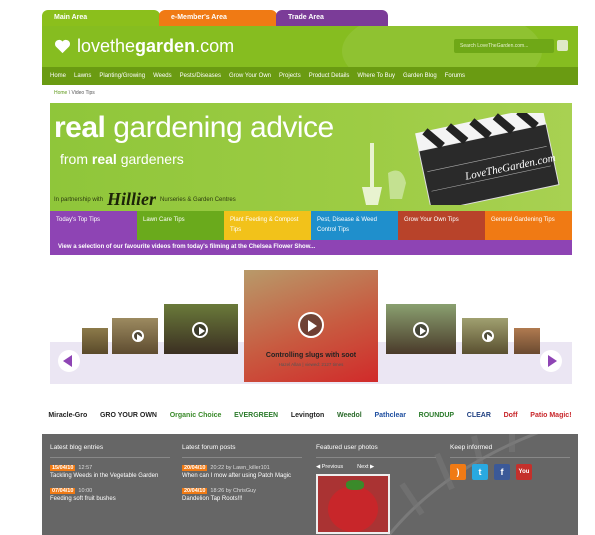 This screenshot has width=595, height=535. What do you see at coordinates (458, 472) in the screenshot?
I see `rss-icon: )` at bounding box center [458, 472].